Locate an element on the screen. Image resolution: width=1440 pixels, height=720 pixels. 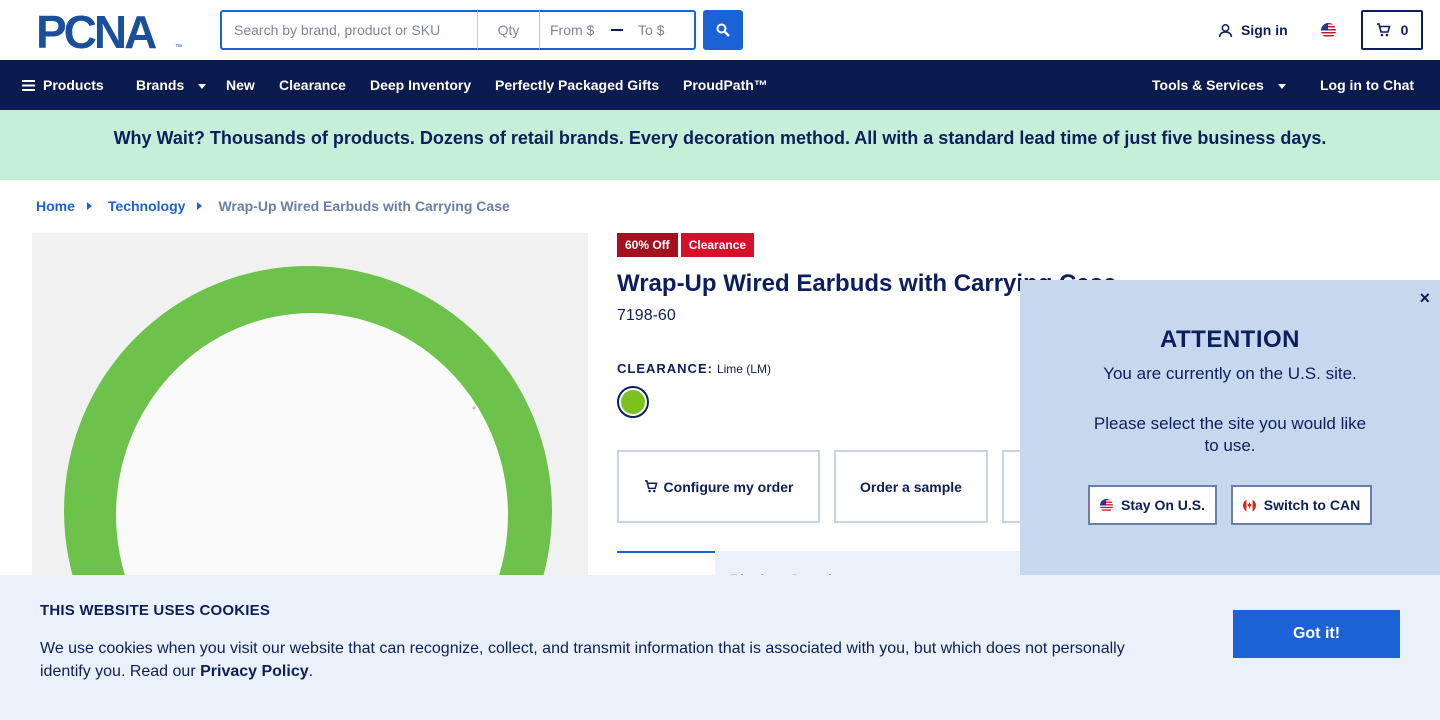
nav-tools-label: Tools & Services is located at coordinates (1208, 85).